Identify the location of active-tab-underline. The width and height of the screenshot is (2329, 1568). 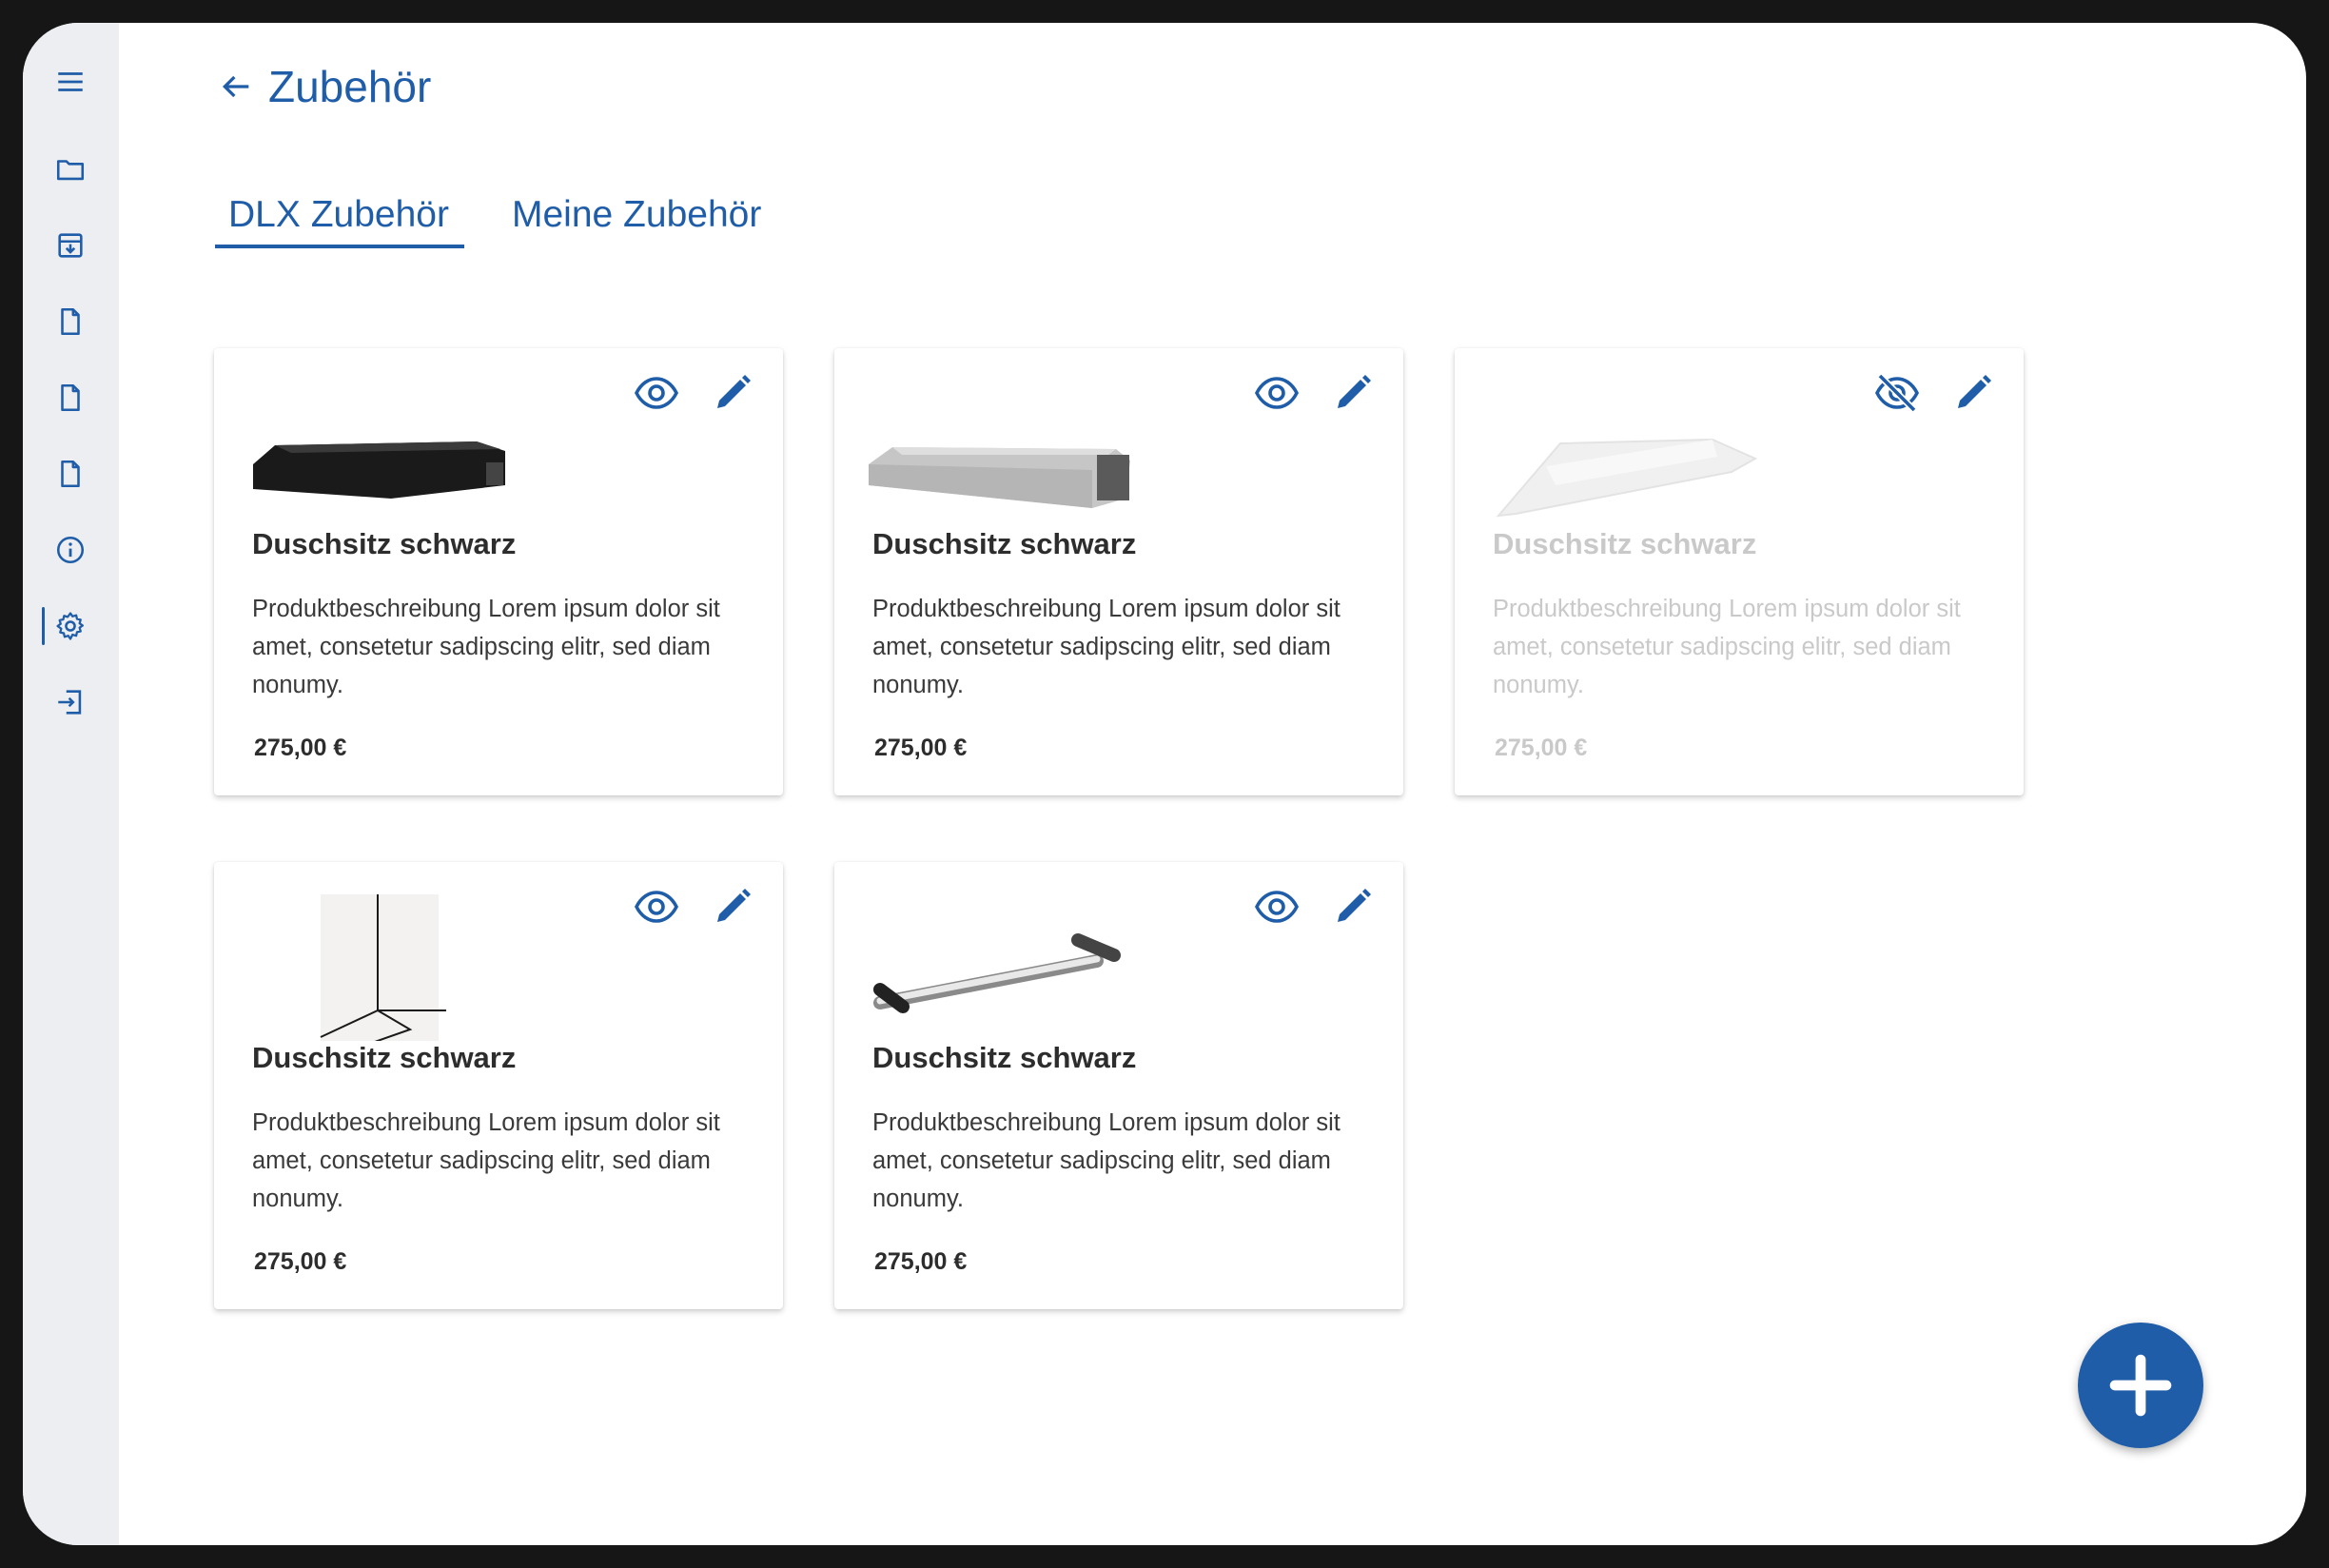
(339, 246).